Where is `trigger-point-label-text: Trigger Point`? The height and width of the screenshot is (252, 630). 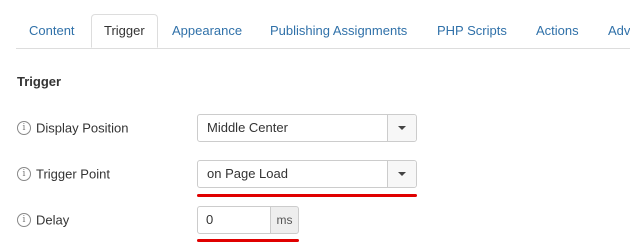 trigger-point-label-text: Trigger Point is located at coordinates (73, 174).